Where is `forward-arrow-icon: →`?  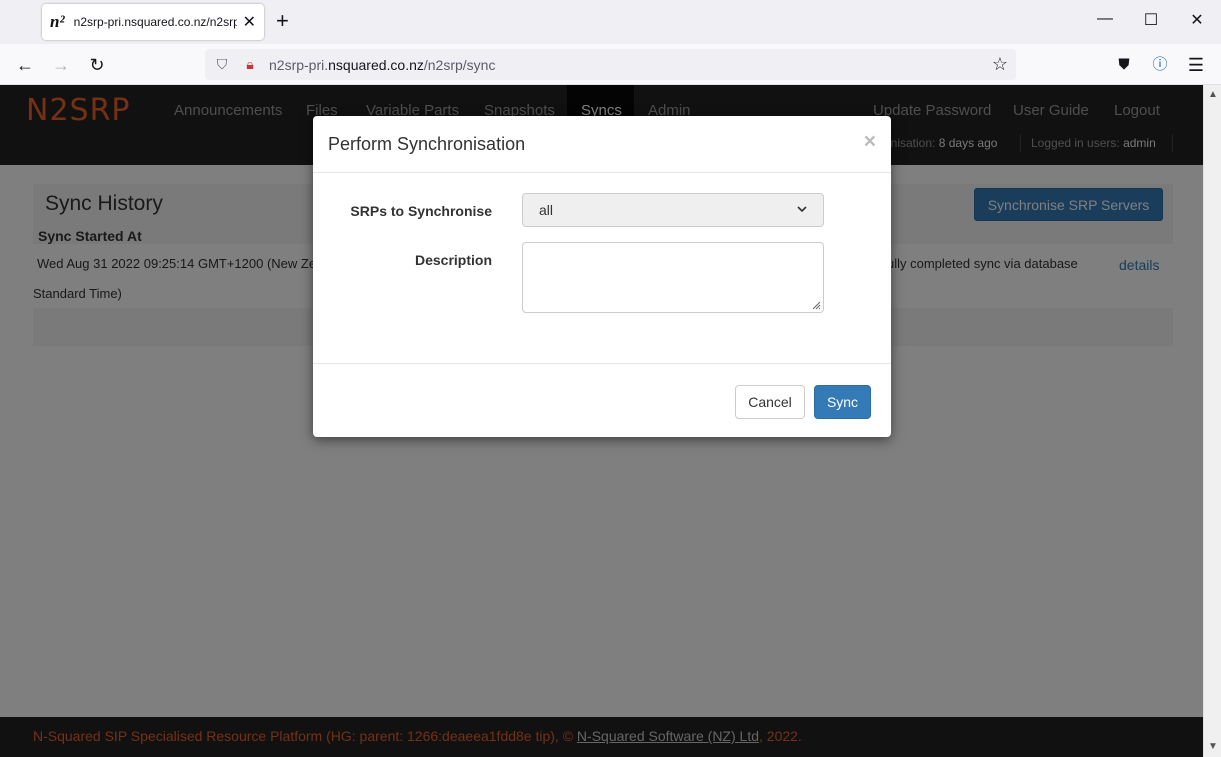 forward-arrow-icon: → is located at coordinates (61, 65).